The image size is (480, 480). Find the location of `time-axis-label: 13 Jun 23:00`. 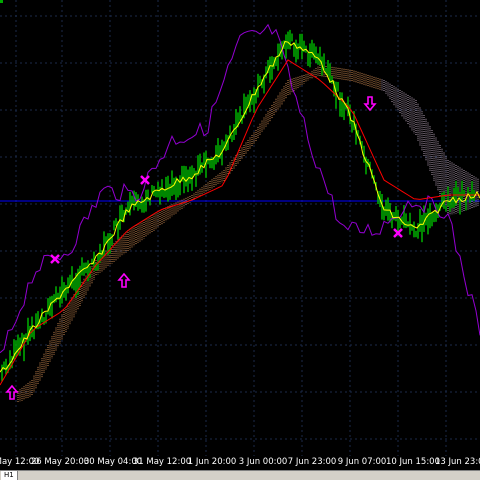

time-axis-label: 13 Jun 23:00 is located at coordinates (457, 462).